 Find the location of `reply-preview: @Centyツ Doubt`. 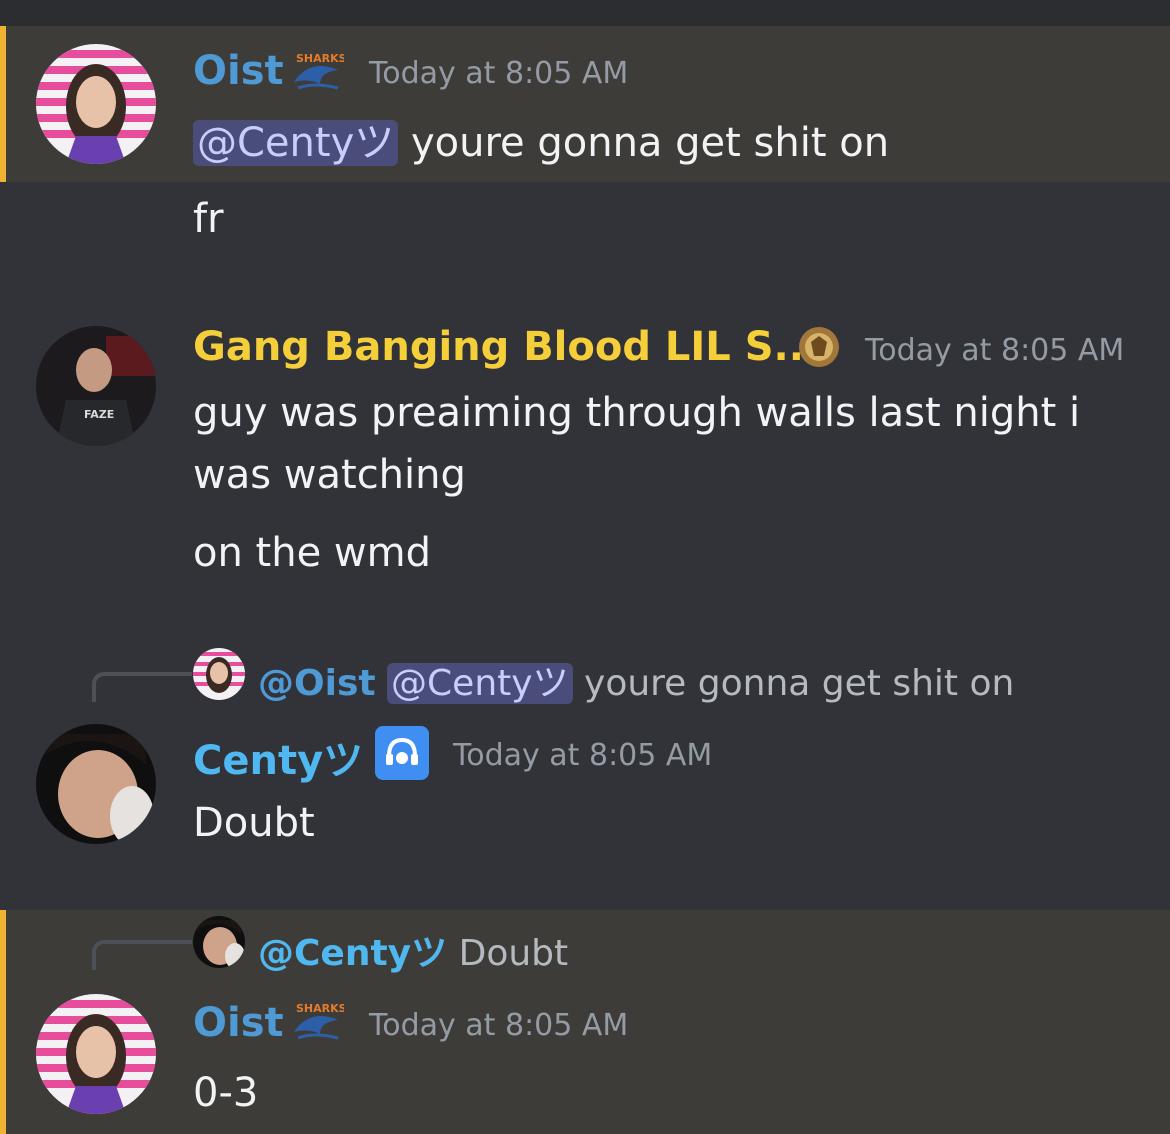

reply-preview: @Centyツ Doubt is located at coordinates (413, 950).